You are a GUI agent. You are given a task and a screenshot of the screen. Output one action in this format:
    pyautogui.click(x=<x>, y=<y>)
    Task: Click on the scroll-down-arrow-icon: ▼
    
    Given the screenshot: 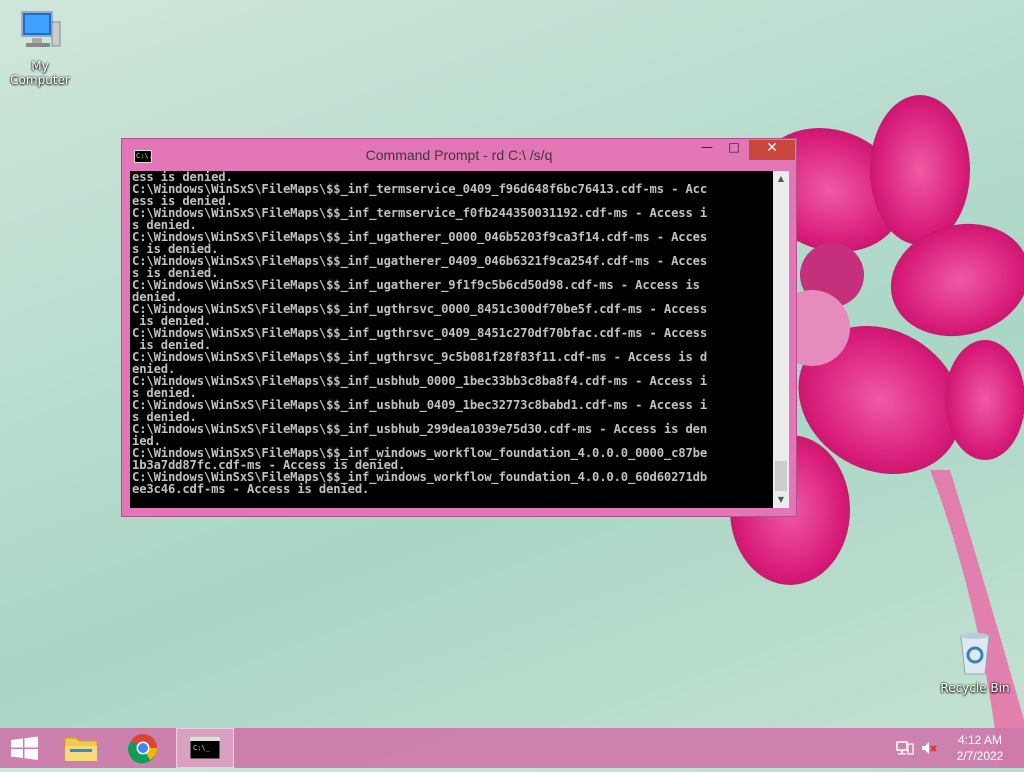 What is the action you would take?
    pyautogui.click(x=781, y=500)
    